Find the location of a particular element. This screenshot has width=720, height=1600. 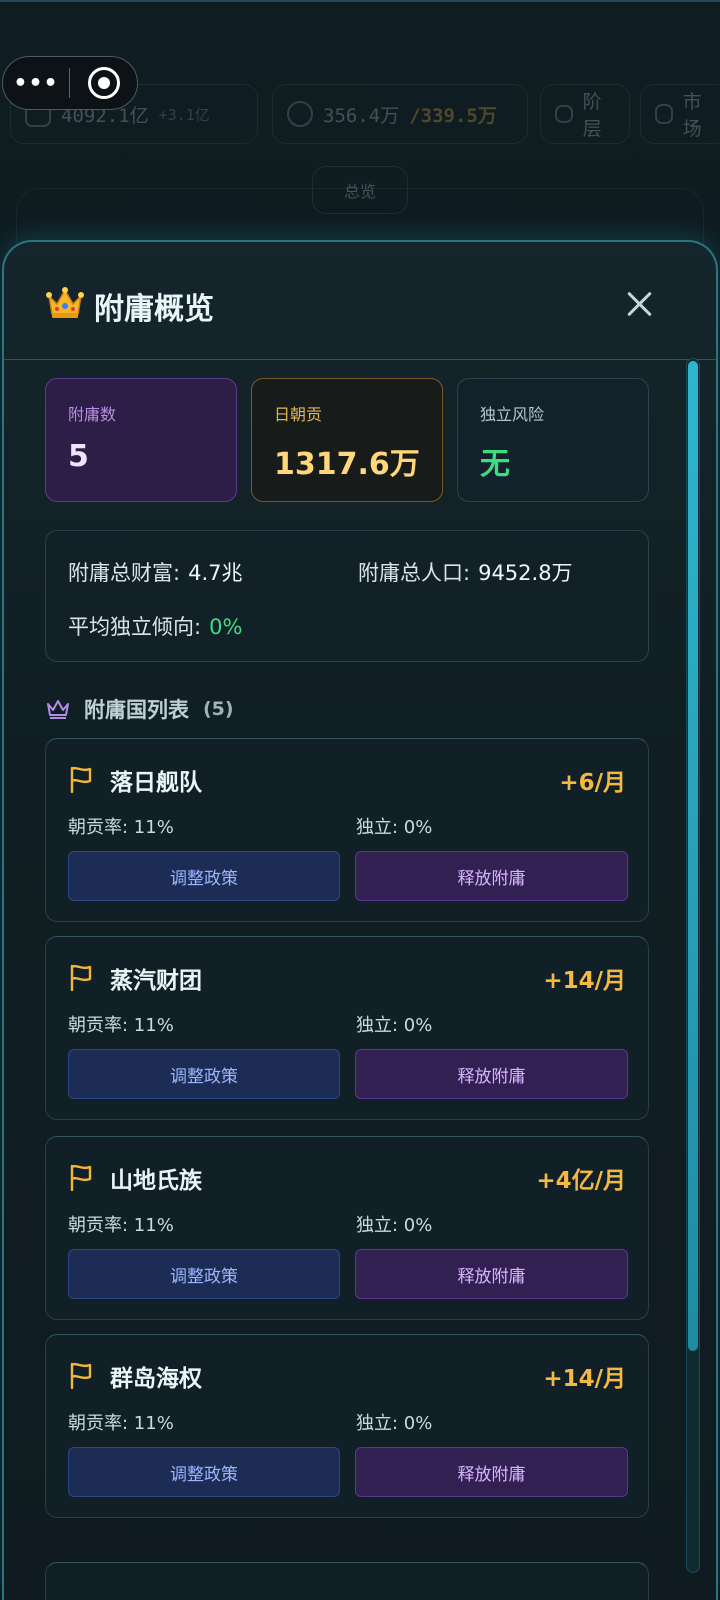

bg-population-extra: /339.5万 is located at coordinates (453, 115).